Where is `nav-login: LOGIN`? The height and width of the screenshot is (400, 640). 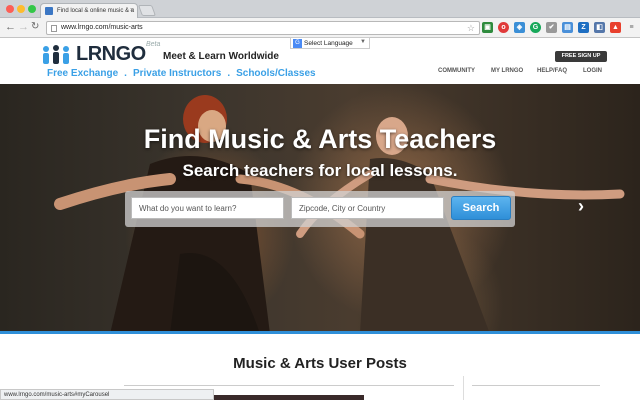
nav-login: LOGIN is located at coordinates (592, 71).